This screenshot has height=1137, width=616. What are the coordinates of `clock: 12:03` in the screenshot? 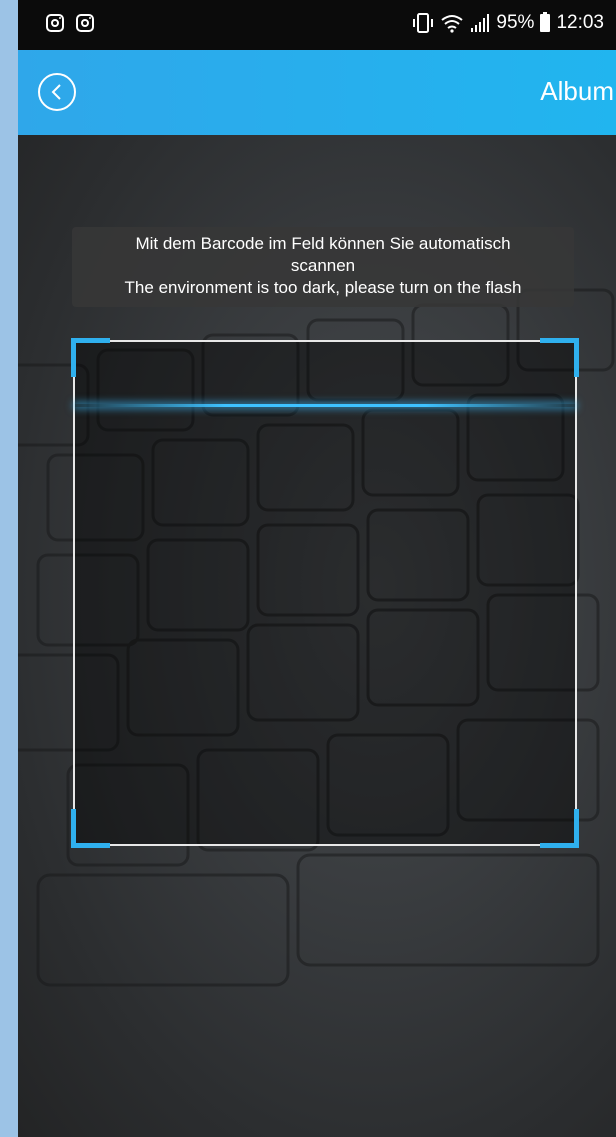 It's located at (580, 22).